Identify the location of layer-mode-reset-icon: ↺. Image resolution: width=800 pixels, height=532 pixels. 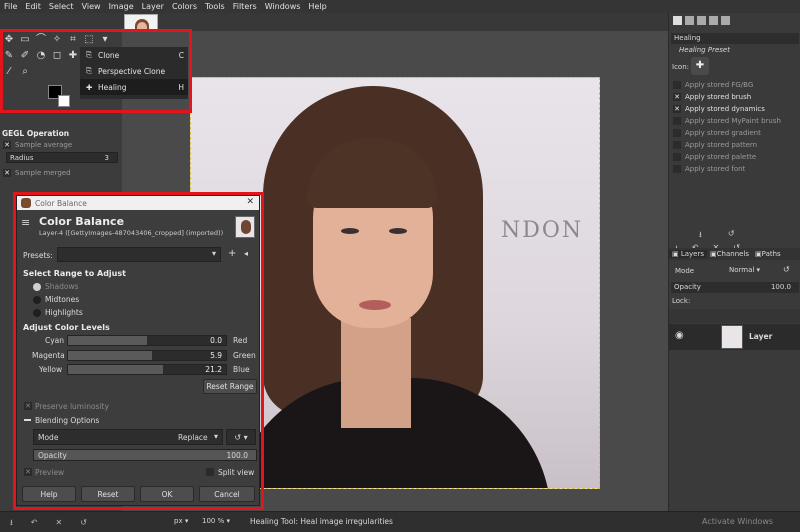
(786, 269).